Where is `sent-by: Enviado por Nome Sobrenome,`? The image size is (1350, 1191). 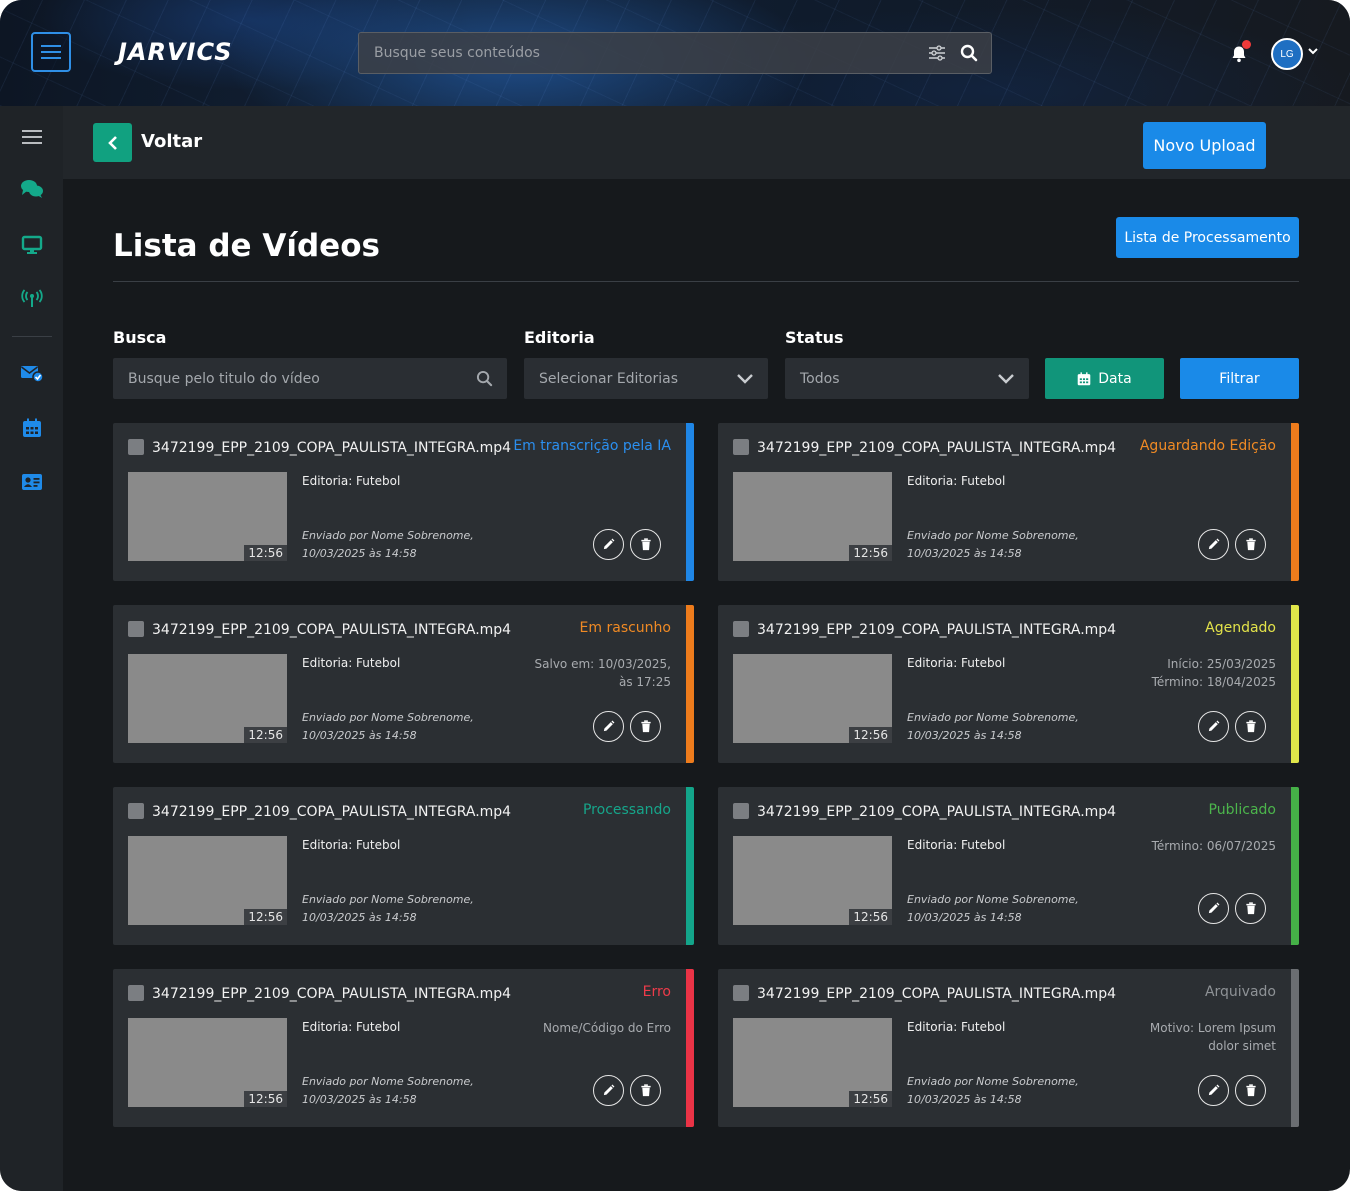
sent-by: Enviado por Nome Sobrenome, is located at coordinates (993, 899).